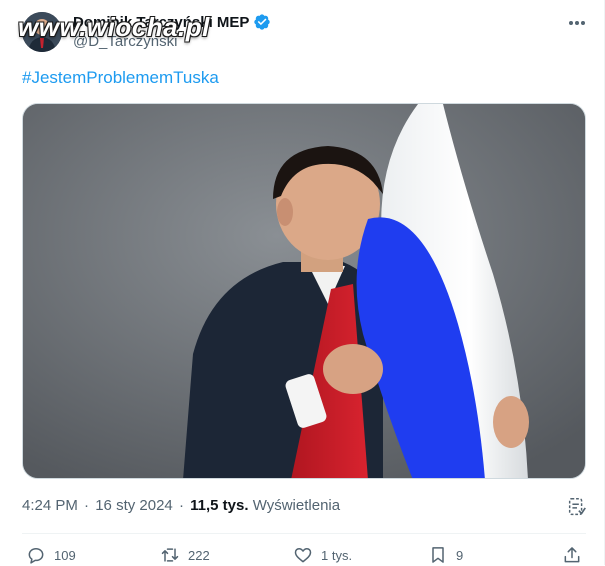 The width and height of the screenshot is (605, 566). Describe the element at coordinates (460, 555) in the screenshot. I see `bookmark-count: 9` at that location.